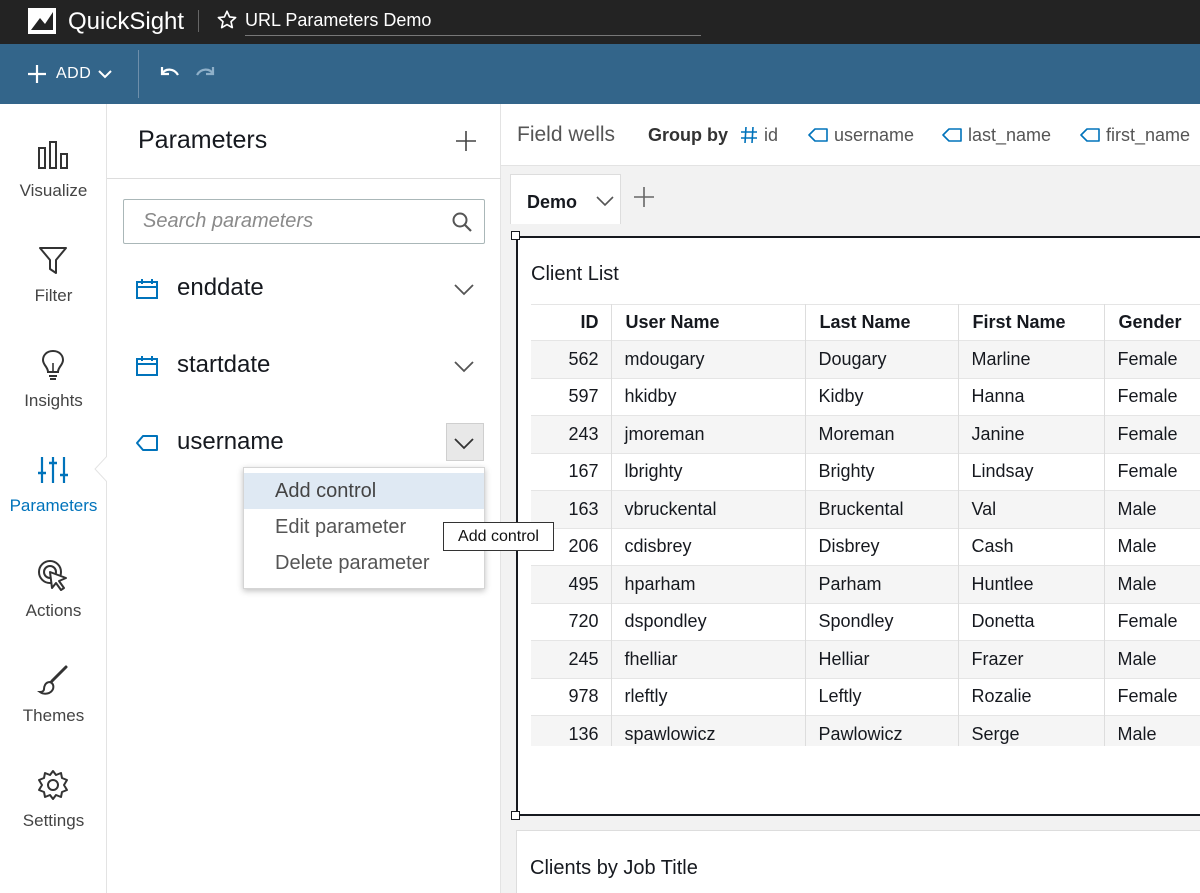 Image resolution: width=1200 pixels, height=893 pixels. Describe the element at coordinates (571, 359) in the screenshot. I see `cell-id: 562` at that location.